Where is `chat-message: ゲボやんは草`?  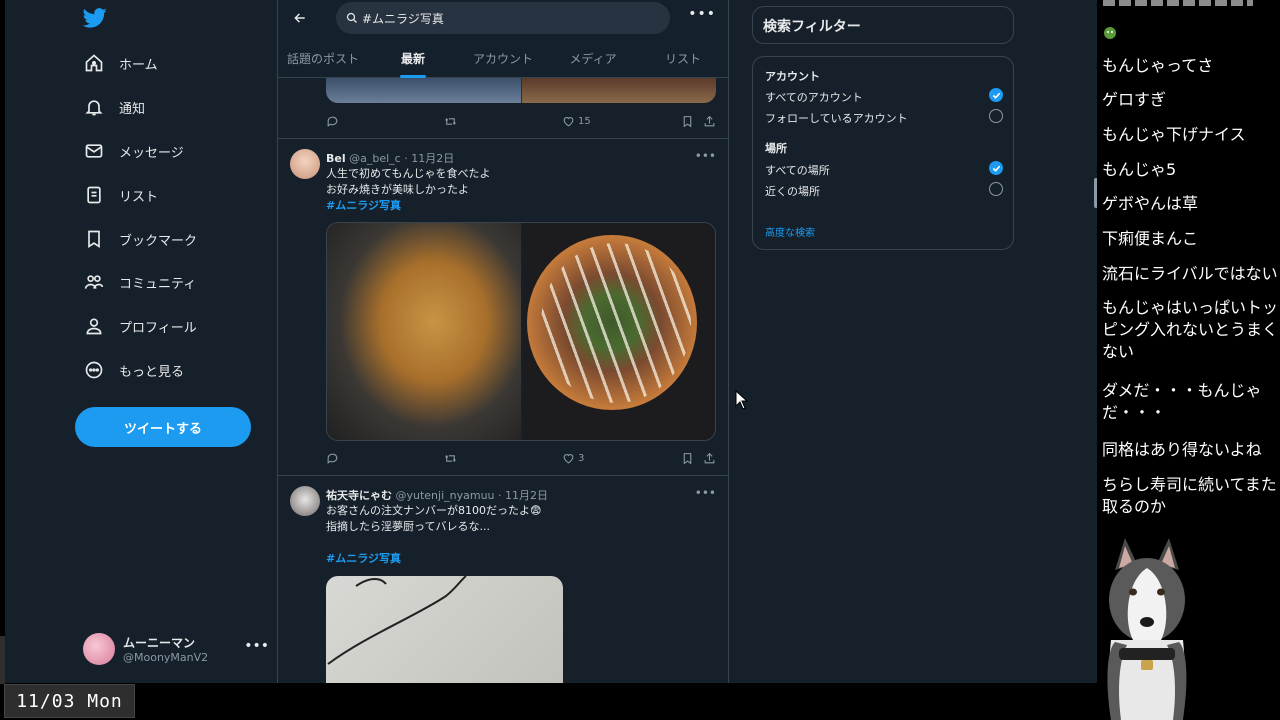
chat-message: ゲボやんは草 is located at coordinates (1150, 203).